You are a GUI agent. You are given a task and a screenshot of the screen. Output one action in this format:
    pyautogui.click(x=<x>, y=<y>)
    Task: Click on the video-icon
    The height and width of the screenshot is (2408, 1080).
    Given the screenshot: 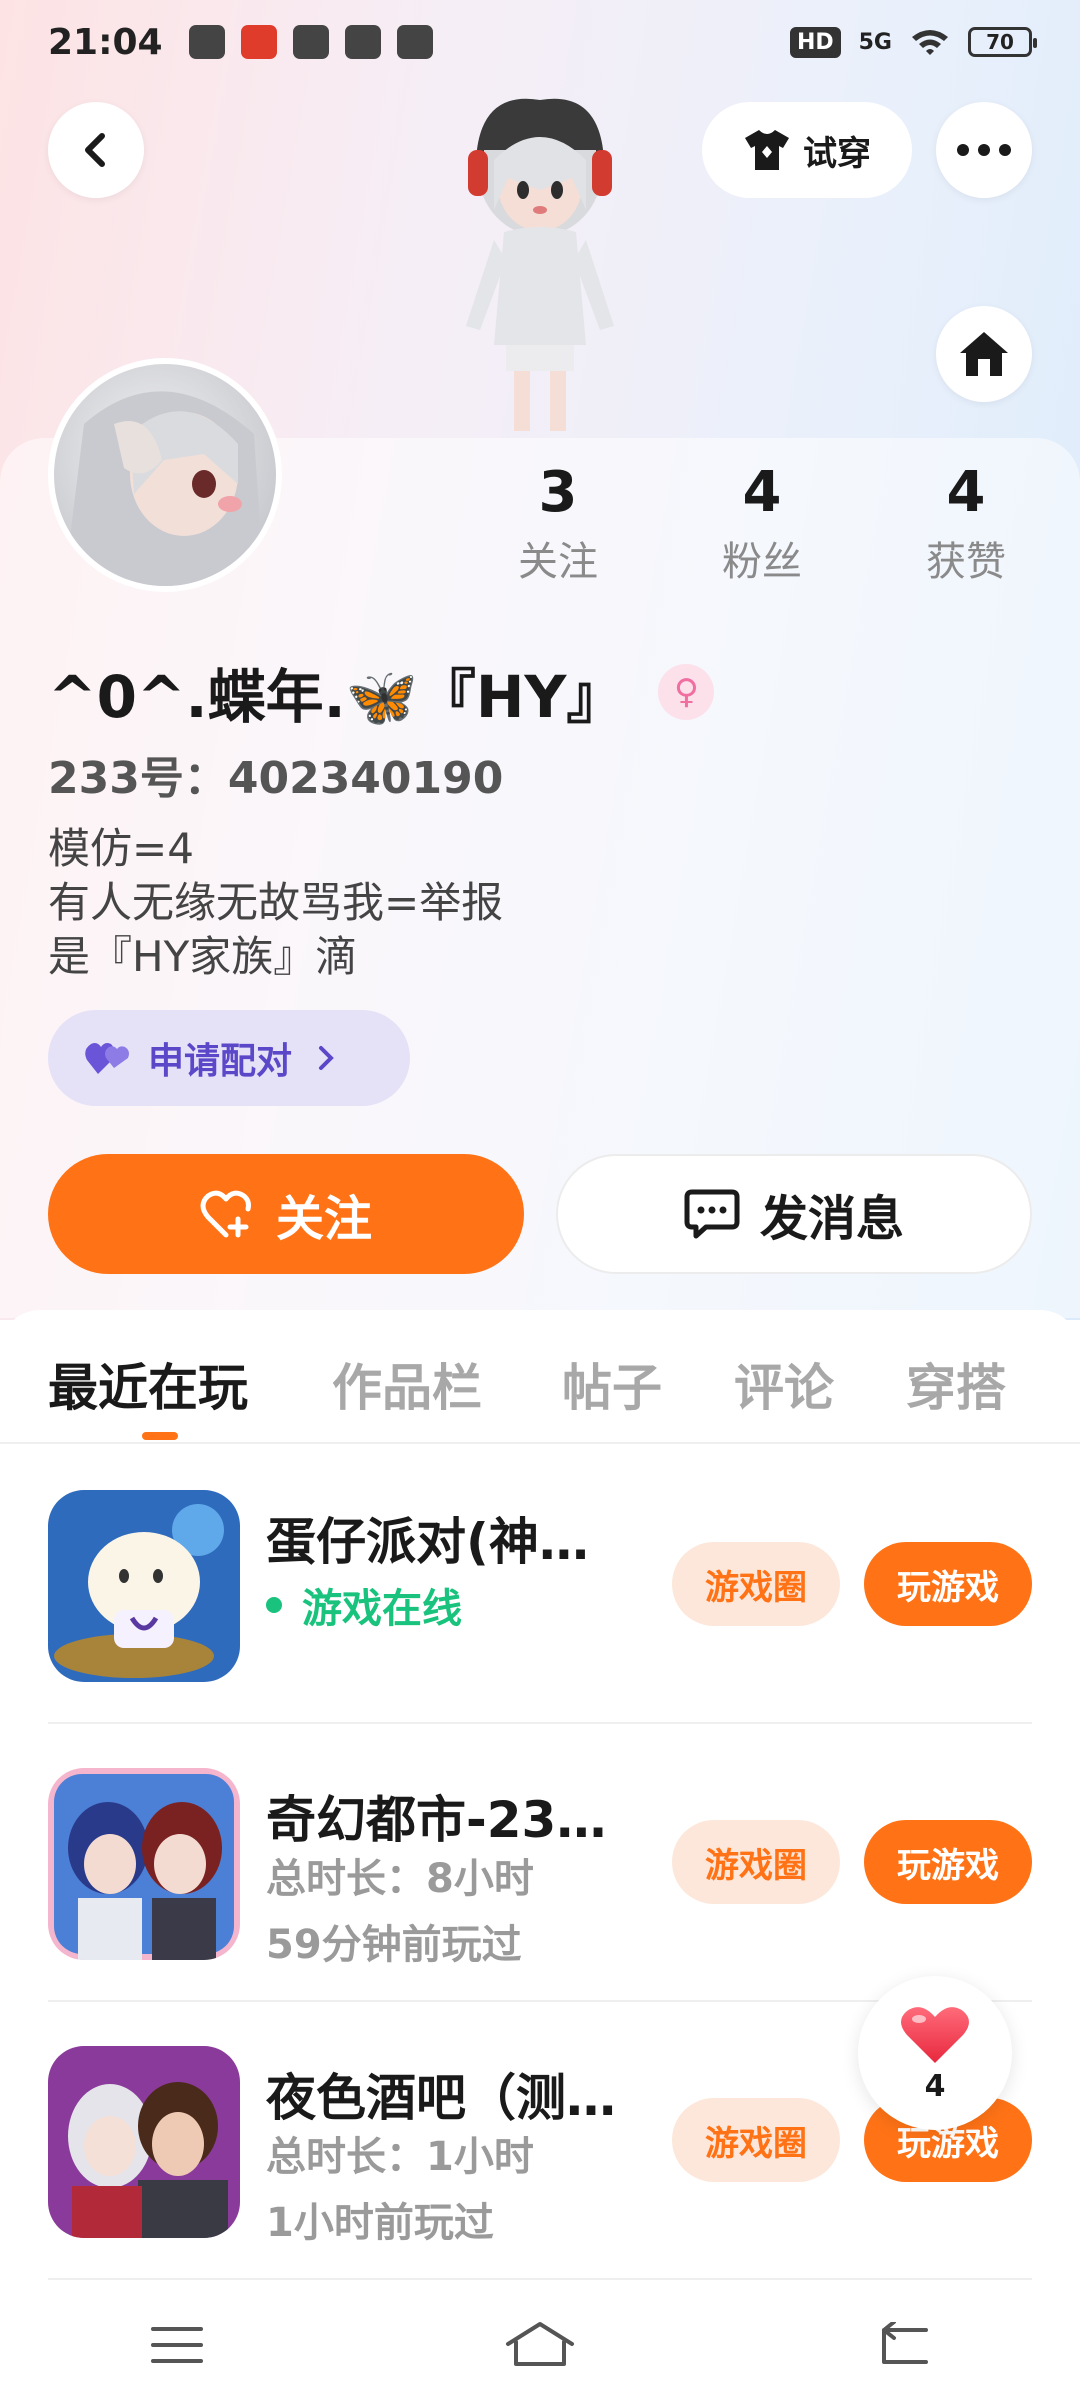 What is the action you would take?
    pyautogui.click(x=414, y=42)
    